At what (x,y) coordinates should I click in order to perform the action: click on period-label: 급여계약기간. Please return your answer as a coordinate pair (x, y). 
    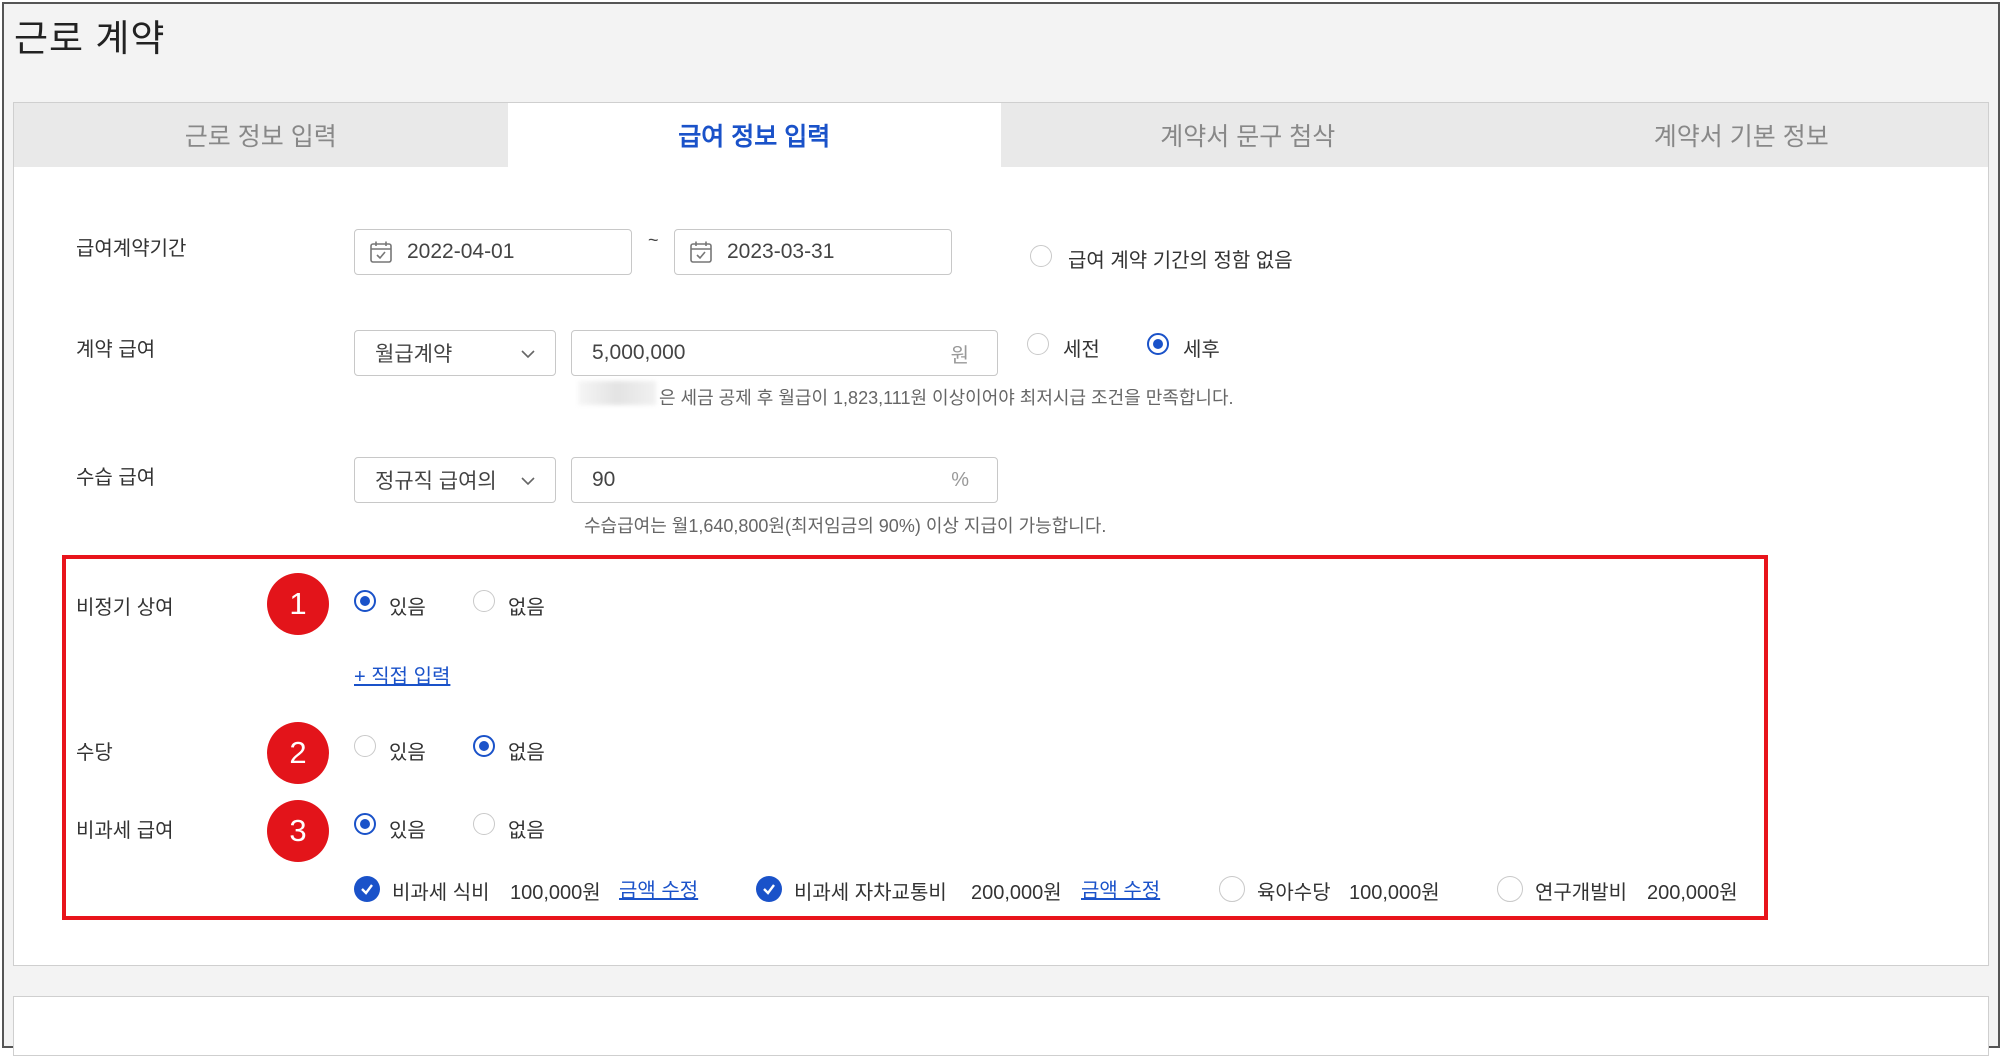
    Looking at the image, I should click on (131, 249).